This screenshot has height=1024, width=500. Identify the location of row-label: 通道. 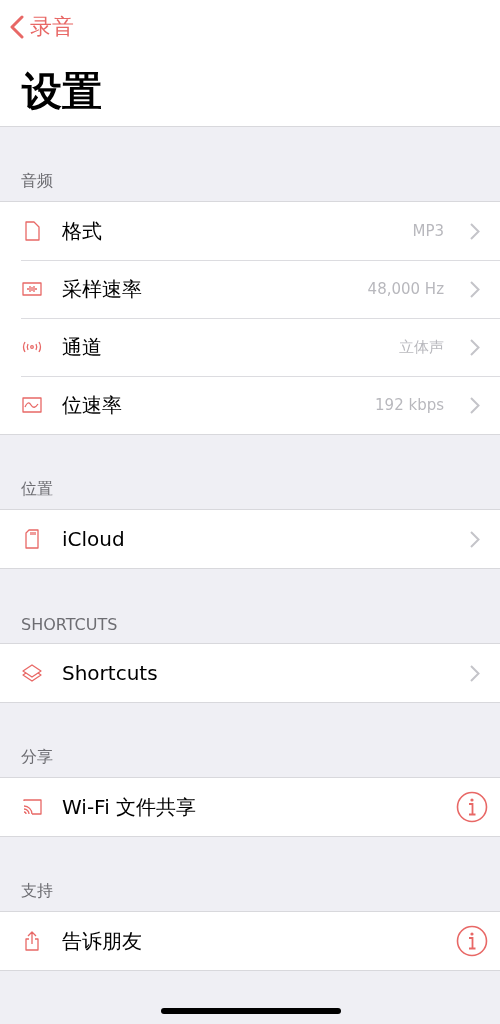
(82, 347).